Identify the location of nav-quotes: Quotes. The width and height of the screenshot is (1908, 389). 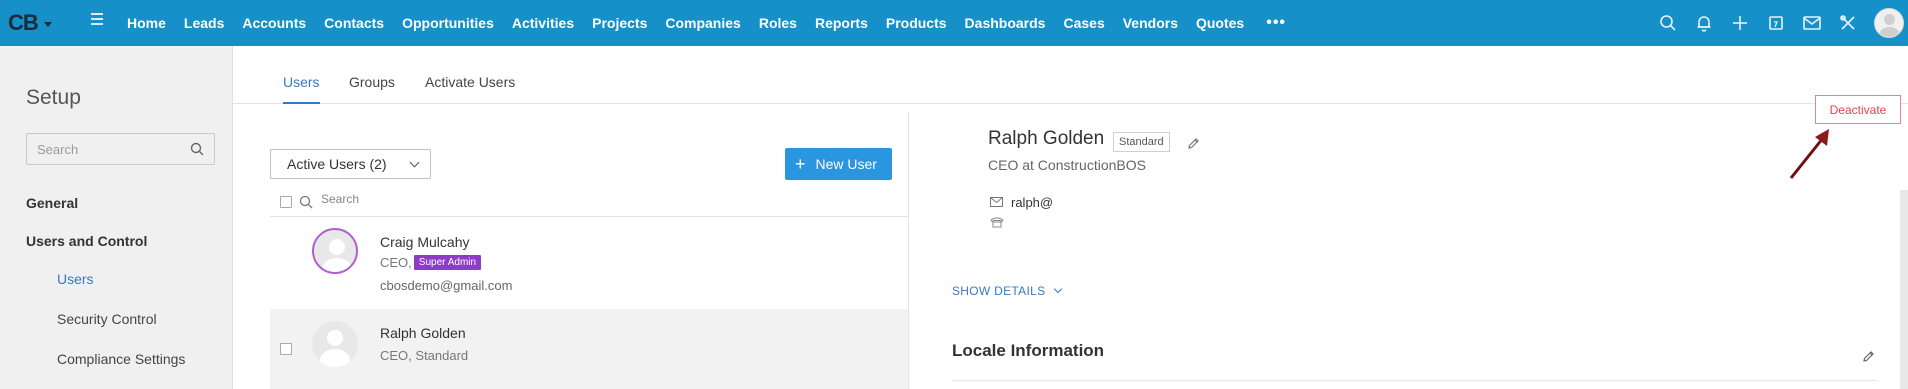
(1220, 23).